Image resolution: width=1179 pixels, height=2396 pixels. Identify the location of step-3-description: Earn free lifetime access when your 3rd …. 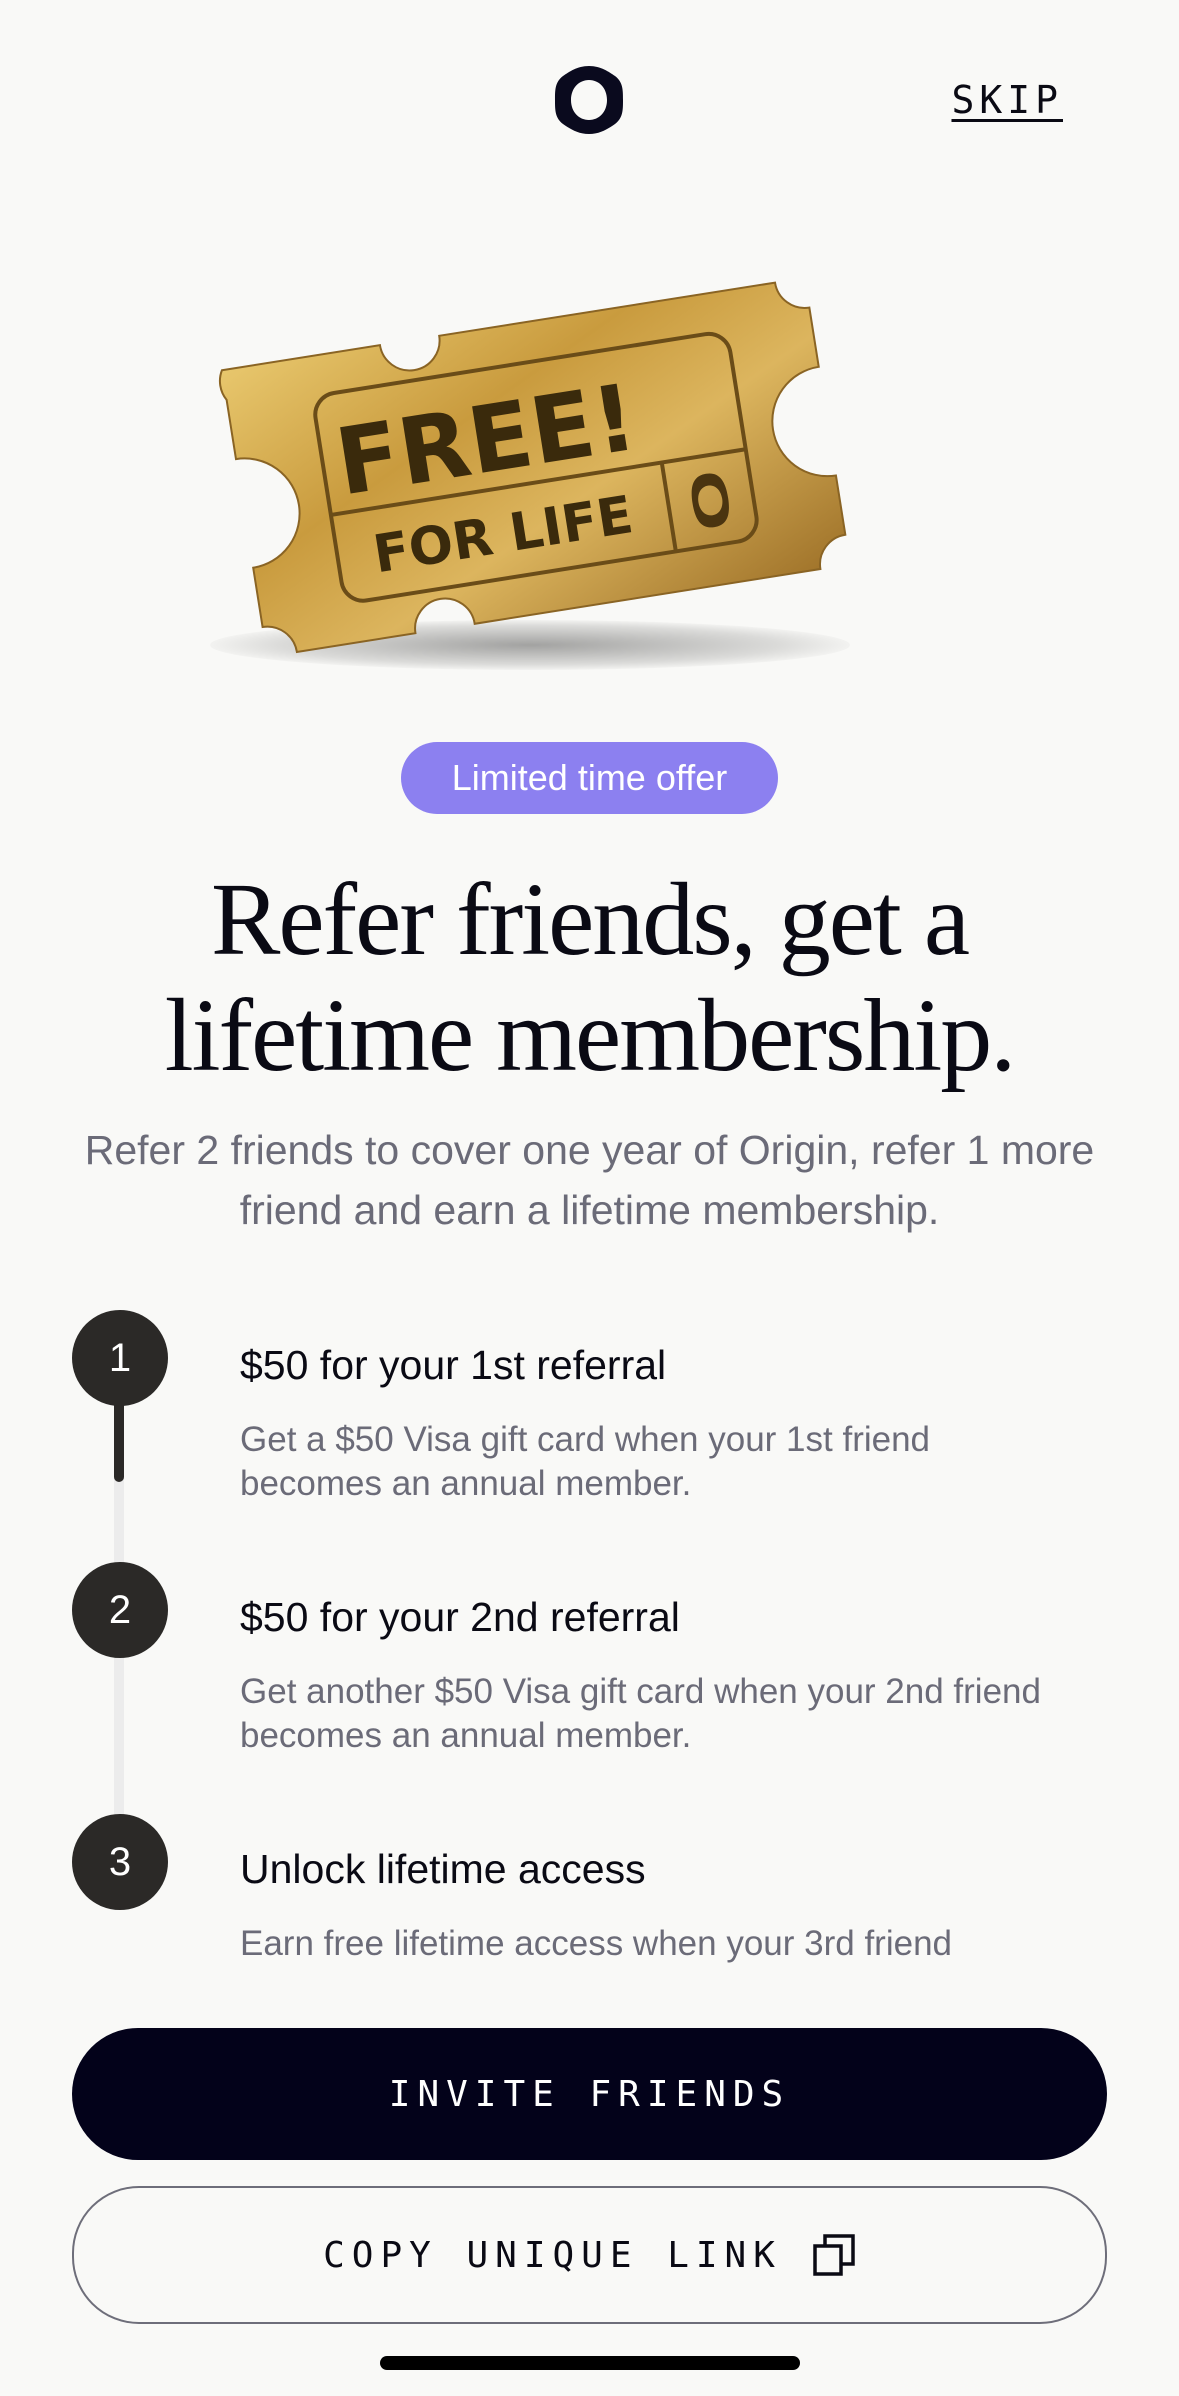
(596, 1943).